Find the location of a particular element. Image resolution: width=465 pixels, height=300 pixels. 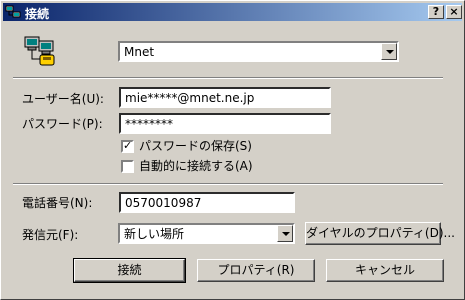

connection-select: Mnet is located at coordinates (258, 51).